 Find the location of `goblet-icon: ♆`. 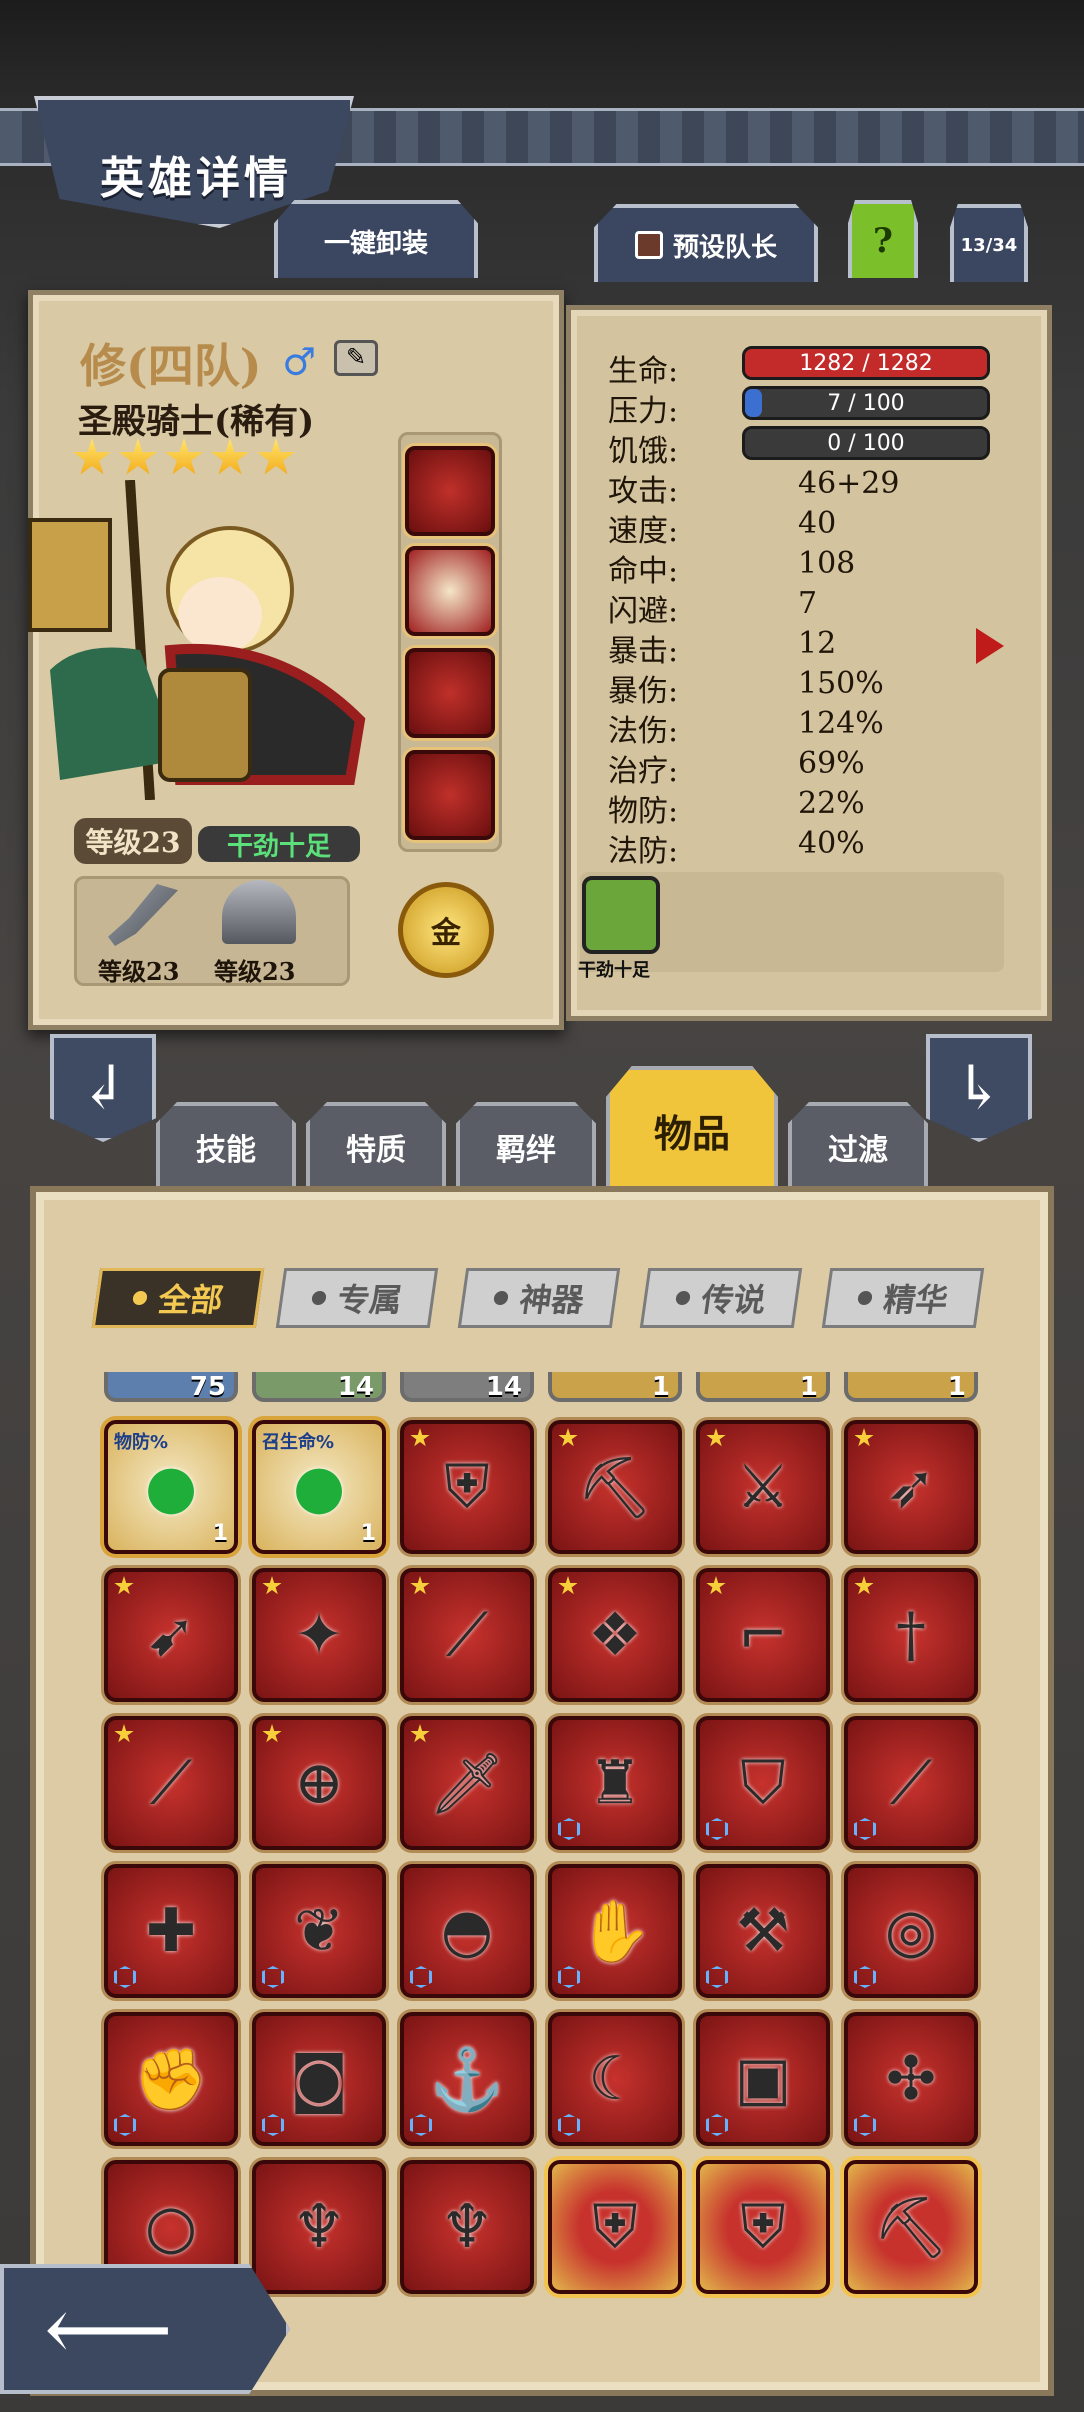

goblet-icon: ♆ is located at coordinates (467, 2227).